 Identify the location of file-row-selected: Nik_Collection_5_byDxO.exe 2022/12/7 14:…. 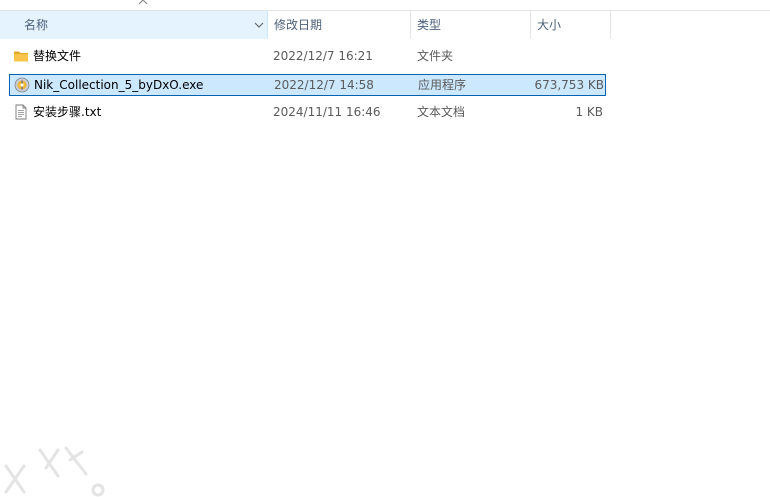
(307, 85).